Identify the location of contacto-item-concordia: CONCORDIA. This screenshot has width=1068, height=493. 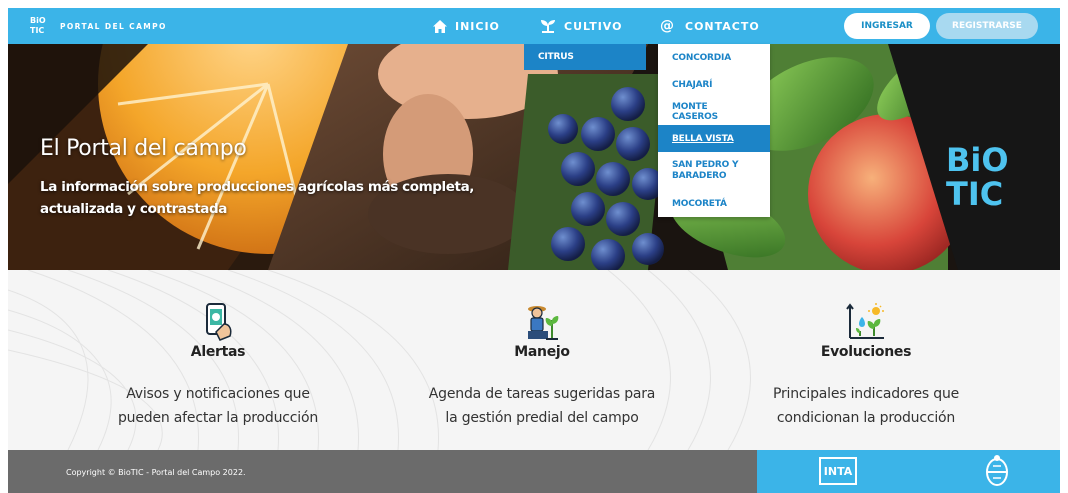
(714, 57).